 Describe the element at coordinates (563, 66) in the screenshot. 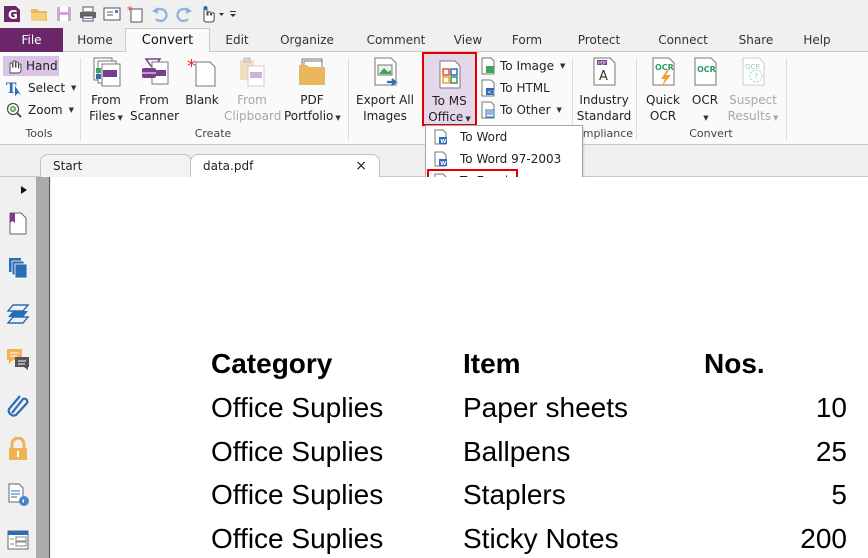

I see `to-image-dropdown-arrow: ▼` at that location.